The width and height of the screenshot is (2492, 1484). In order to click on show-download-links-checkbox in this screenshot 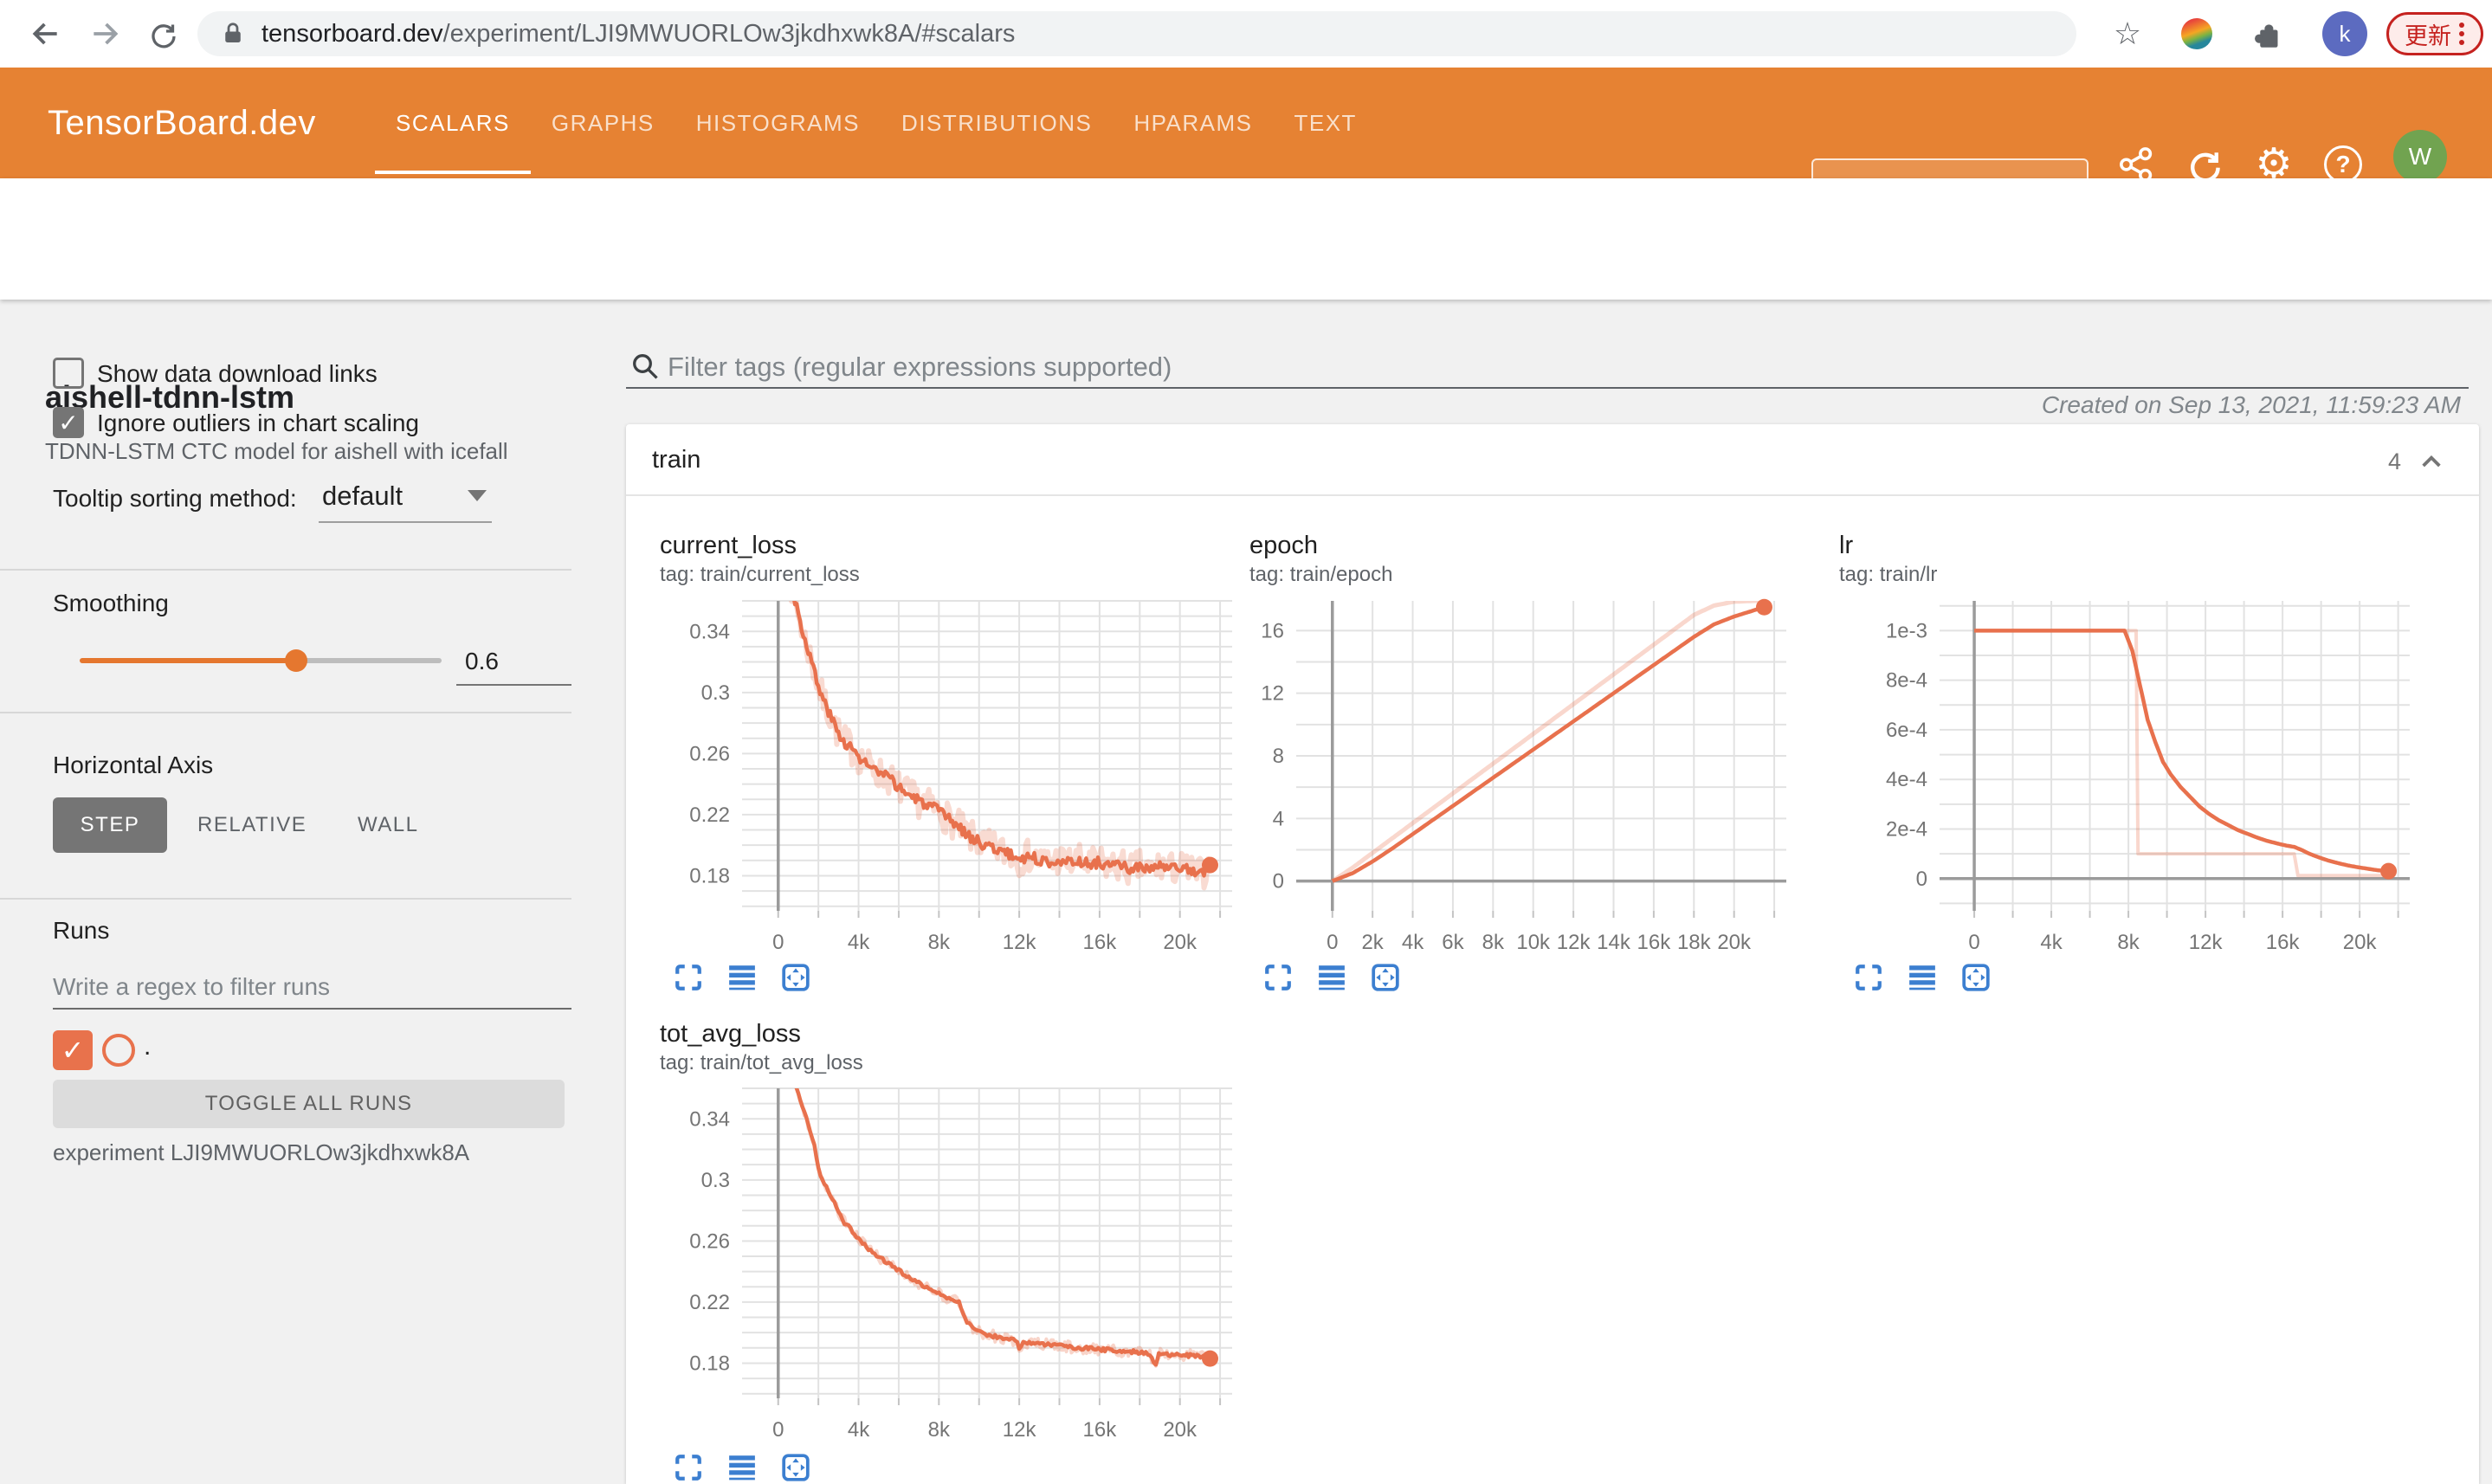, I will do `click(68, 373)`.